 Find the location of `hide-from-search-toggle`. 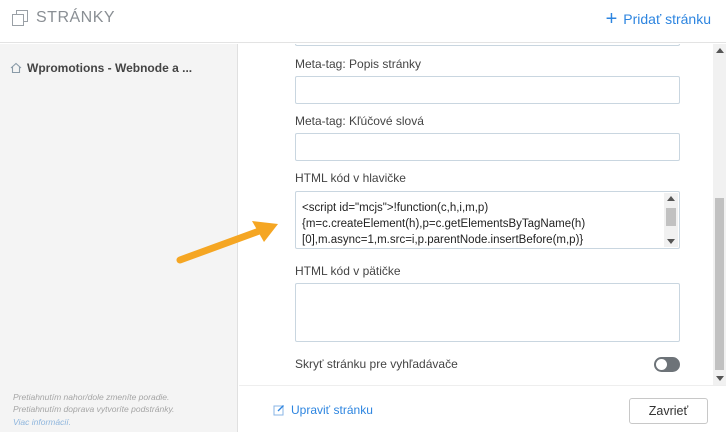

hide-from-search-toggle is located at coordinates (667, 364).